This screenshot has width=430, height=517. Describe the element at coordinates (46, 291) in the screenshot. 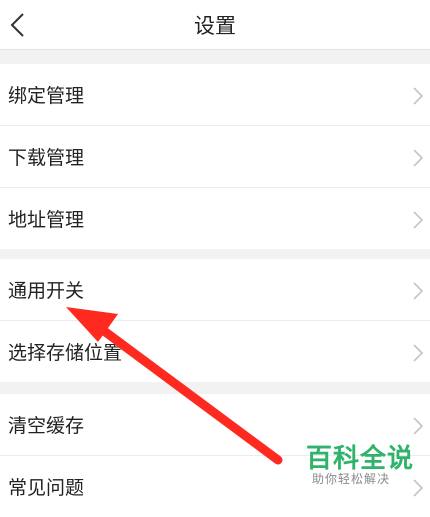

I see `item-label: 通用开关` at that location.